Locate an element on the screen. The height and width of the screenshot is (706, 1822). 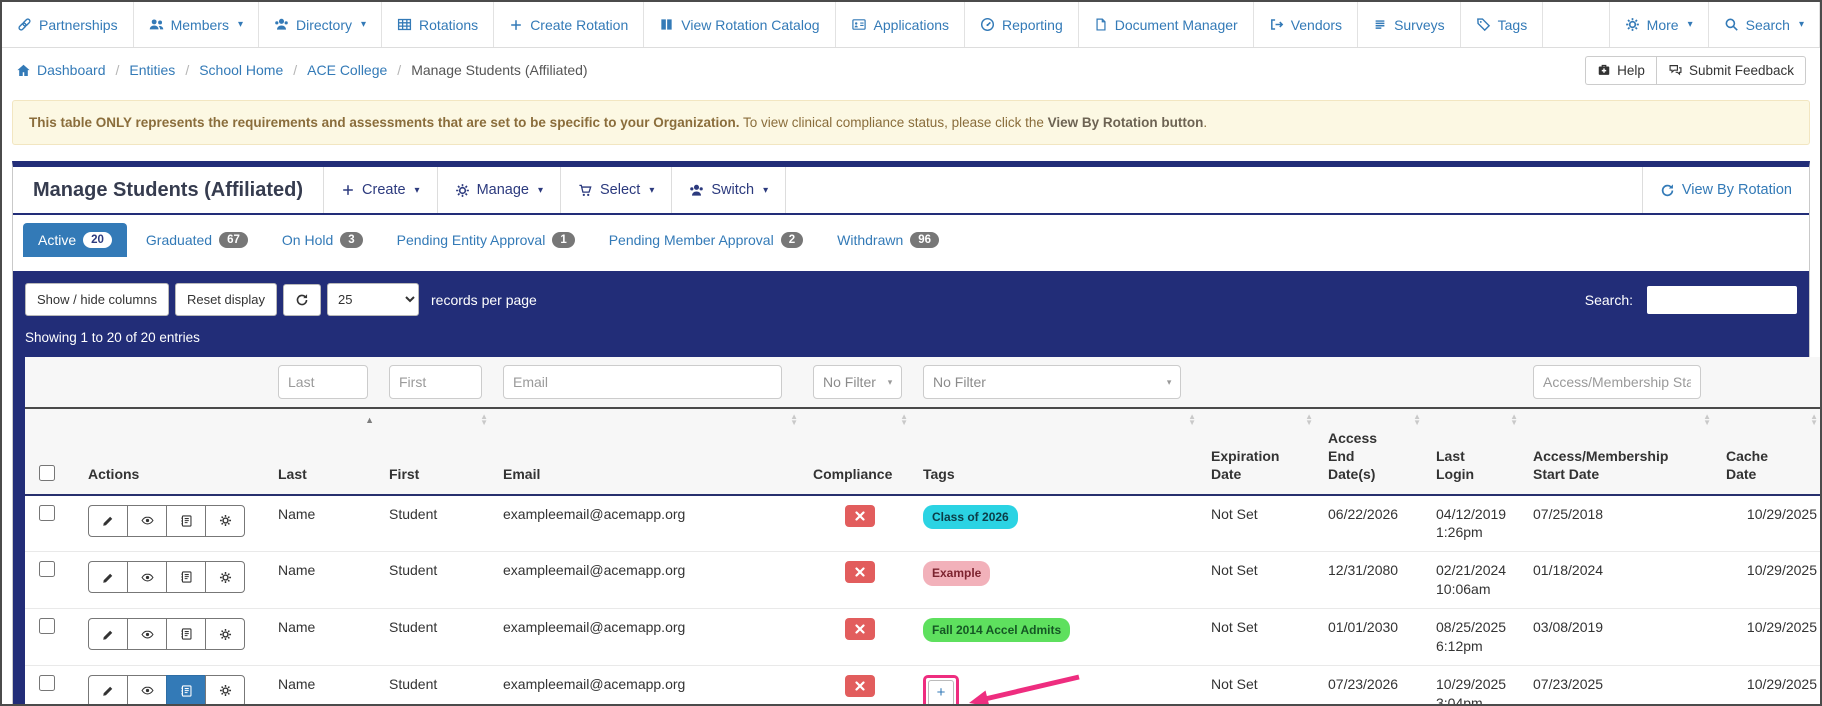
search-icon is located at coordinates (1731, 24).